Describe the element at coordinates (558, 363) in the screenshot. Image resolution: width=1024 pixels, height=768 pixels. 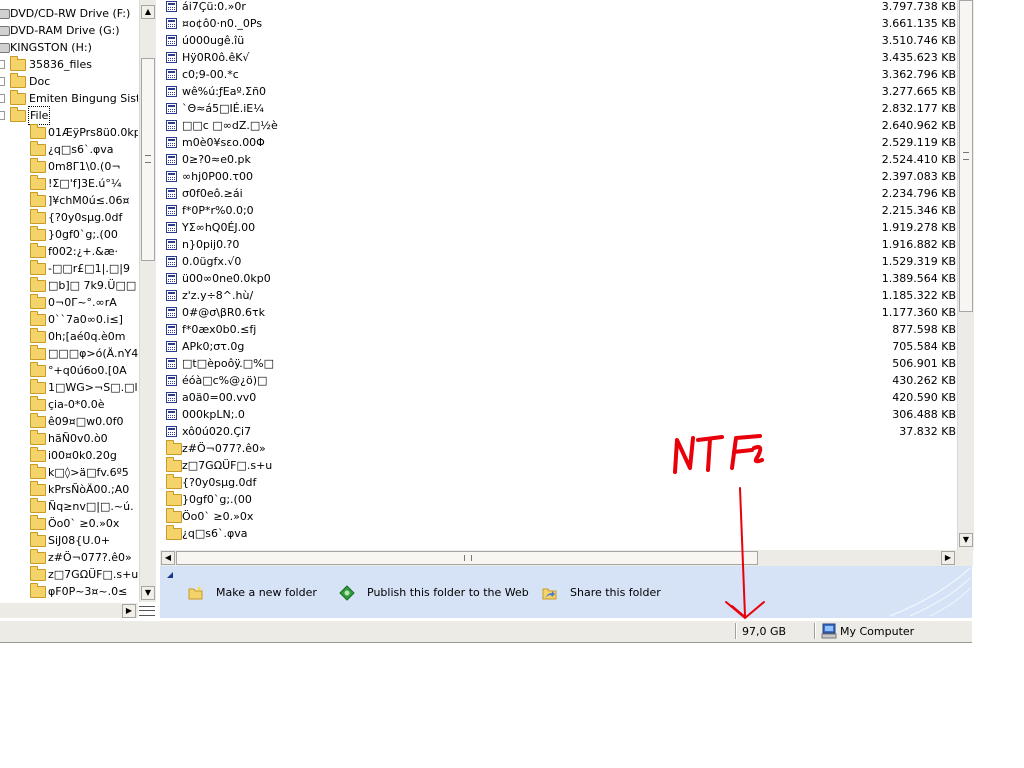
I see `file-row: □t□èpoôÿ.□%□ 506.901 KB` at that location.